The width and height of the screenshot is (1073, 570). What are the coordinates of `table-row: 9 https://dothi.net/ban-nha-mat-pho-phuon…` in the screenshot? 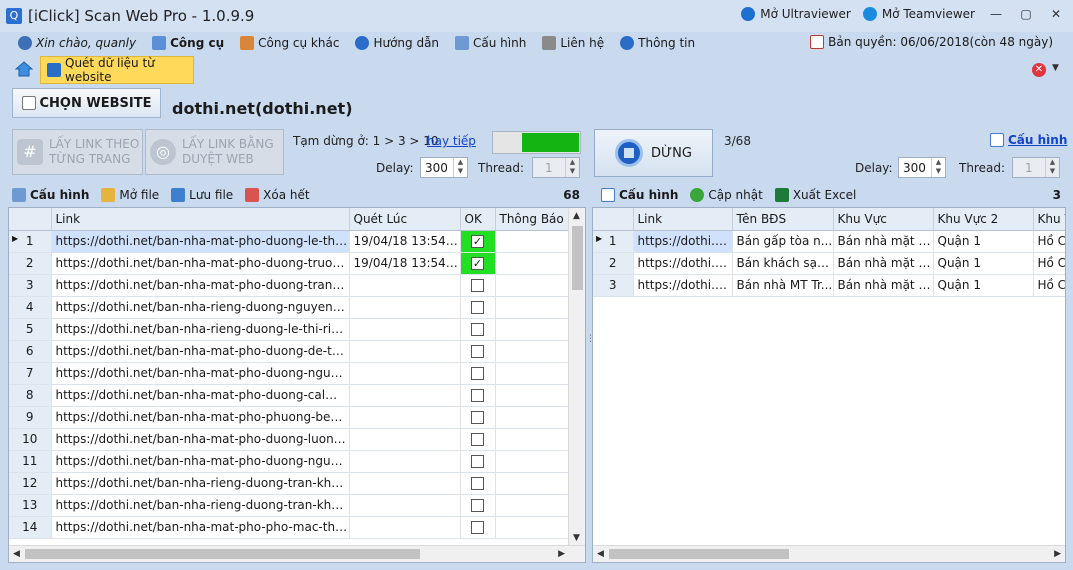 It's located at (290, 417).